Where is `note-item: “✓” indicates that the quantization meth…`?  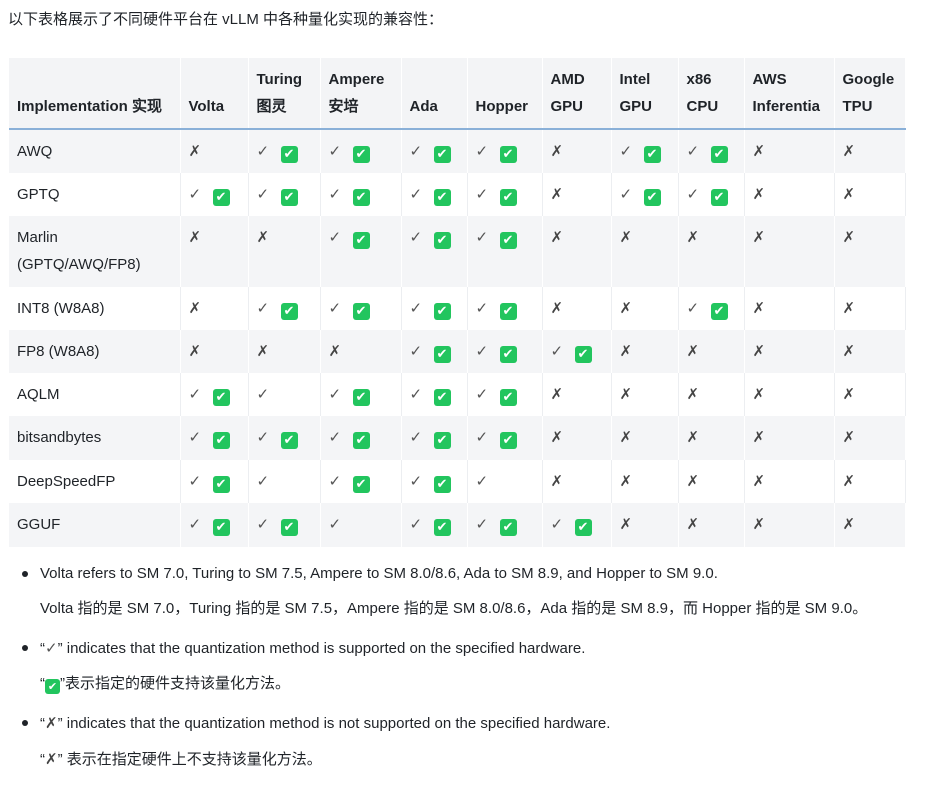
note-item: “✓” indicates that the quantization meth… is located at coordinates (462, 666).